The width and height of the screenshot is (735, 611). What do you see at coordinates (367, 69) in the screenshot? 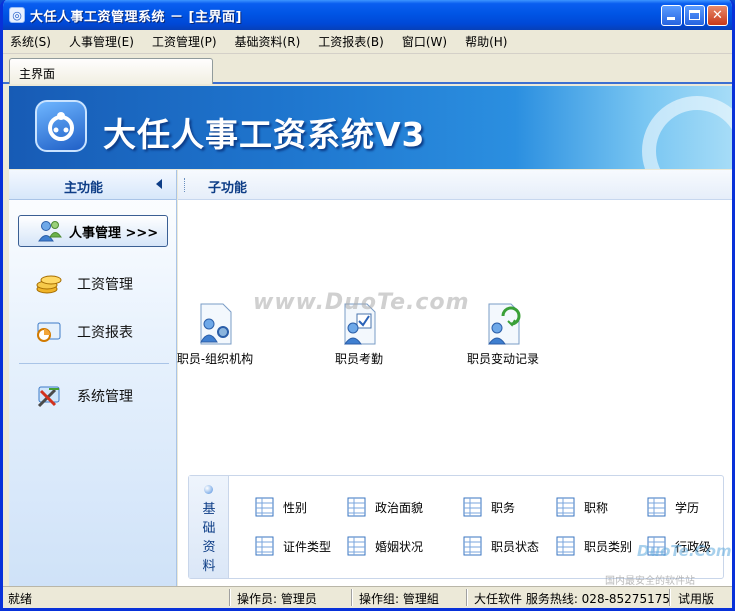
I see `tab-strip: 主界面` at bounding box center [367, 69].